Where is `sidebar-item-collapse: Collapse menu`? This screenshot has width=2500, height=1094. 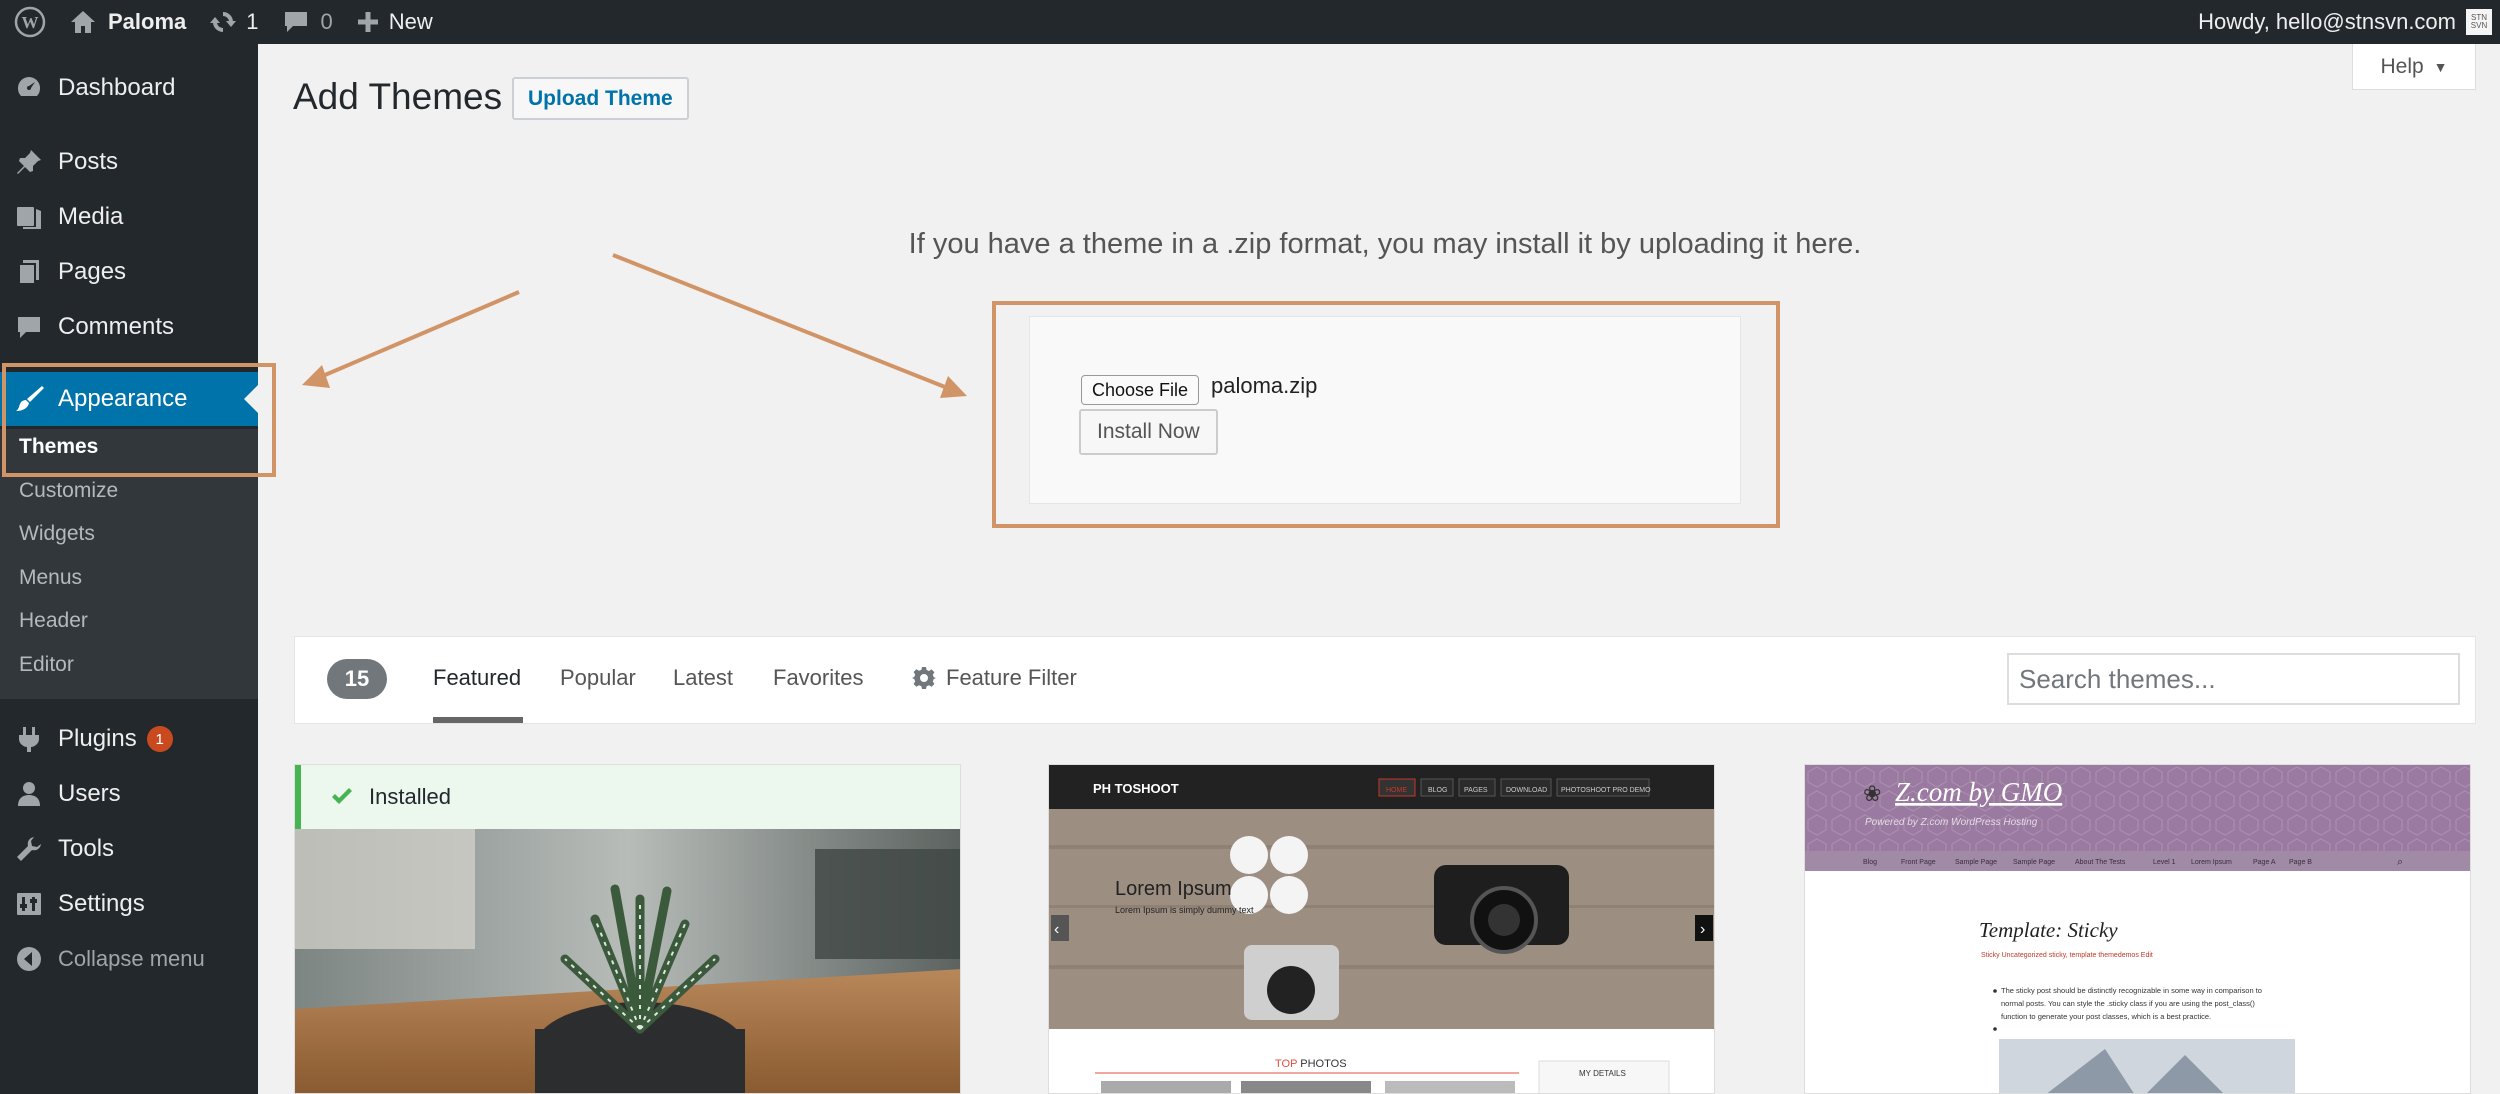
sidebar-item-collapse: Collapse menu is located at coordinates (129, 959).